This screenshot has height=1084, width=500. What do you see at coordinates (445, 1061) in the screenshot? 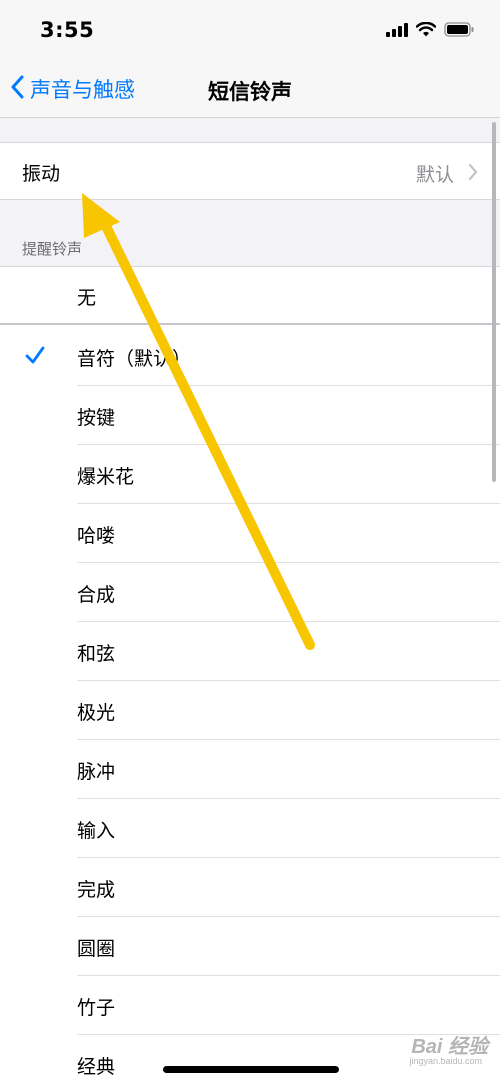
I see `watermark-url: jingyan.baidu.com` at bounding box center [445, 1061].